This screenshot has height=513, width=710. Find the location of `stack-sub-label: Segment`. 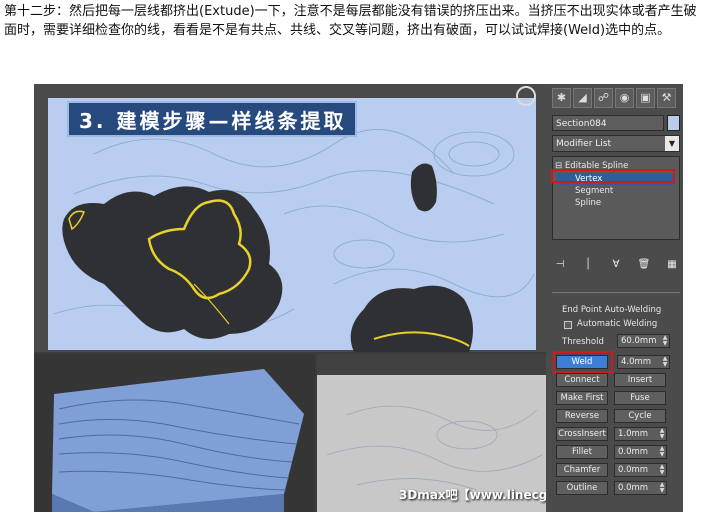

stack-sub-label: Segment is located at coordinates (594, 191).